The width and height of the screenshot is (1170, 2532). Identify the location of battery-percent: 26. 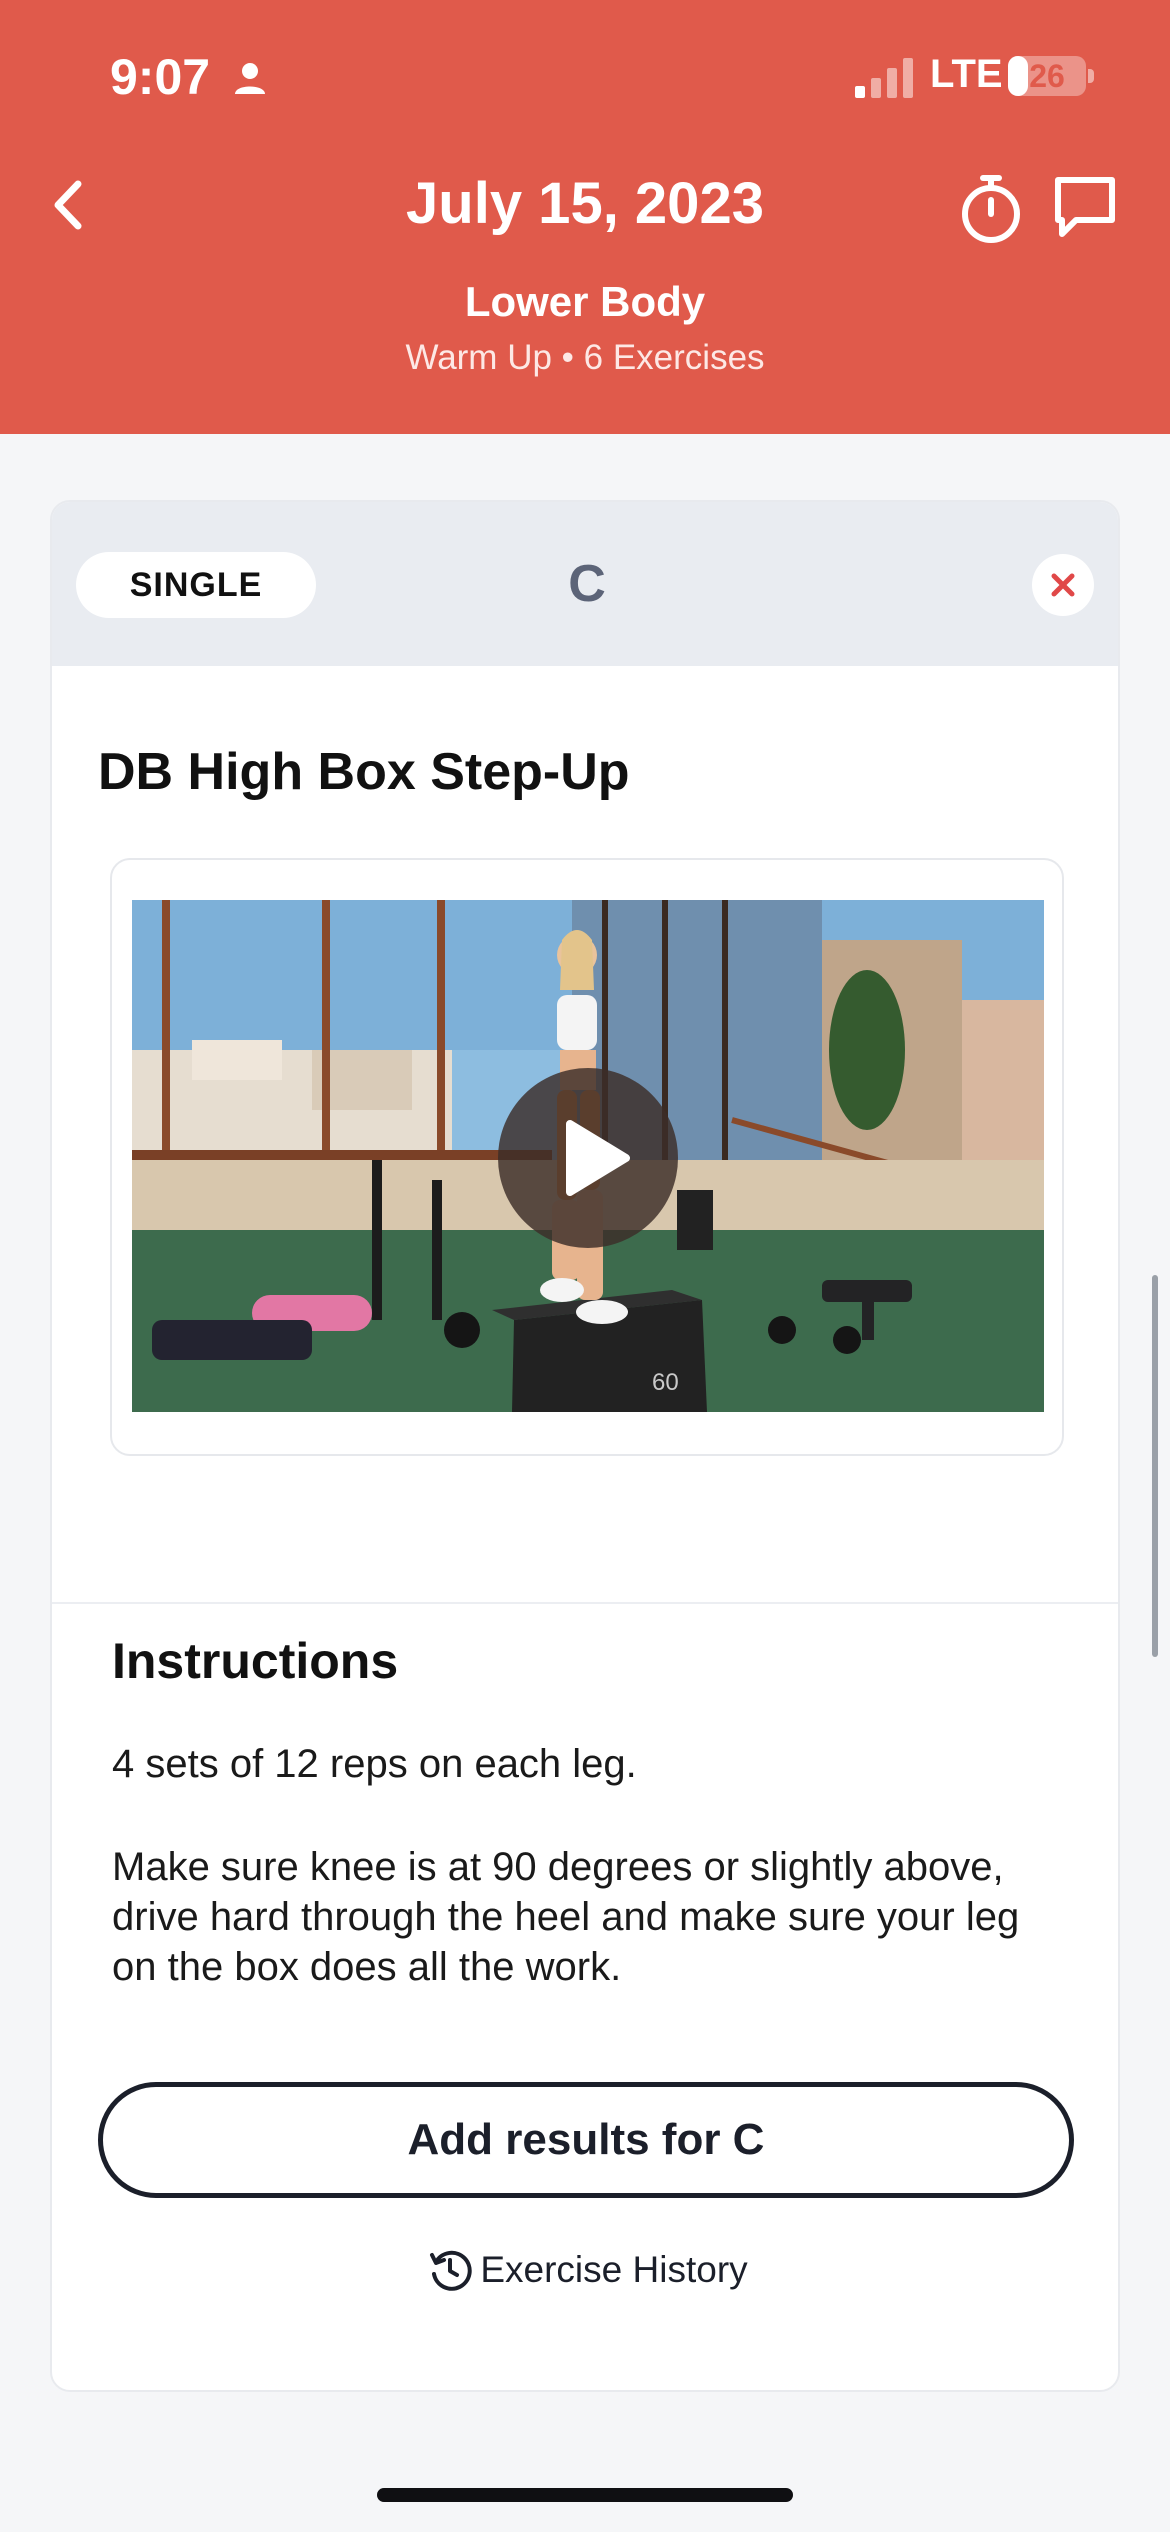
(1047, 76).